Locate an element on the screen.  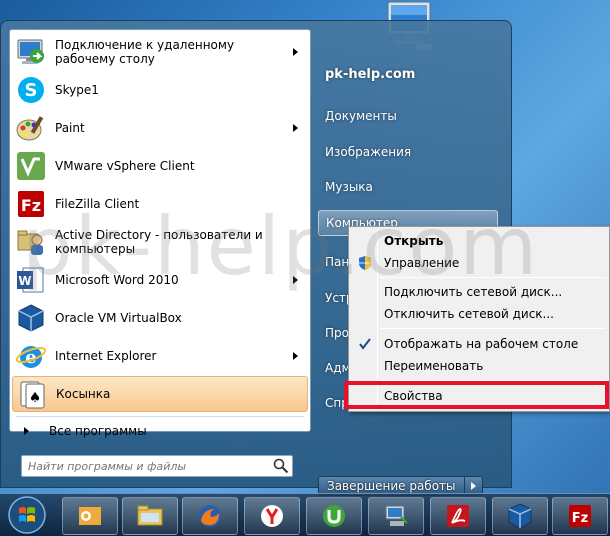
search-box is located at coordinates (157, 466).